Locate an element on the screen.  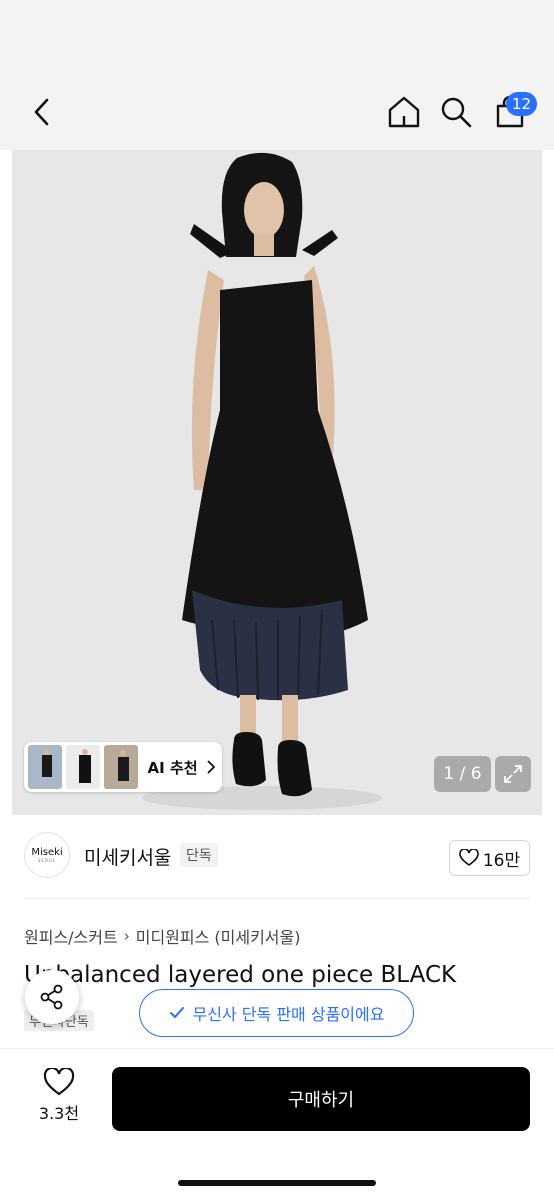
home-button is located at coordinates (404, 112).